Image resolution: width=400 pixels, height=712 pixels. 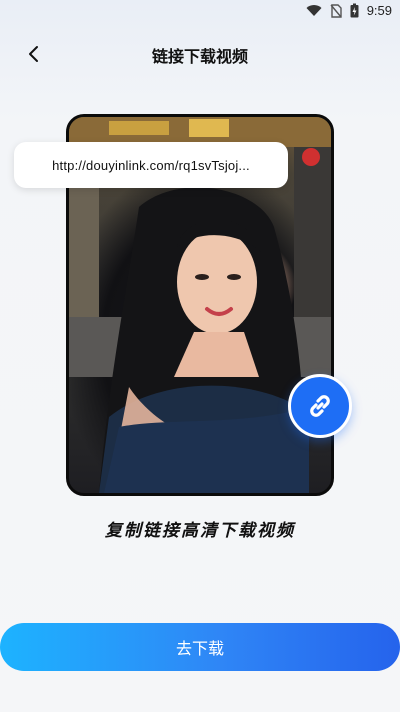 What do you see at coordinates (379, 10) in the screenshot?
I see `status-time: 9:59` at bounding box center [379, 10].